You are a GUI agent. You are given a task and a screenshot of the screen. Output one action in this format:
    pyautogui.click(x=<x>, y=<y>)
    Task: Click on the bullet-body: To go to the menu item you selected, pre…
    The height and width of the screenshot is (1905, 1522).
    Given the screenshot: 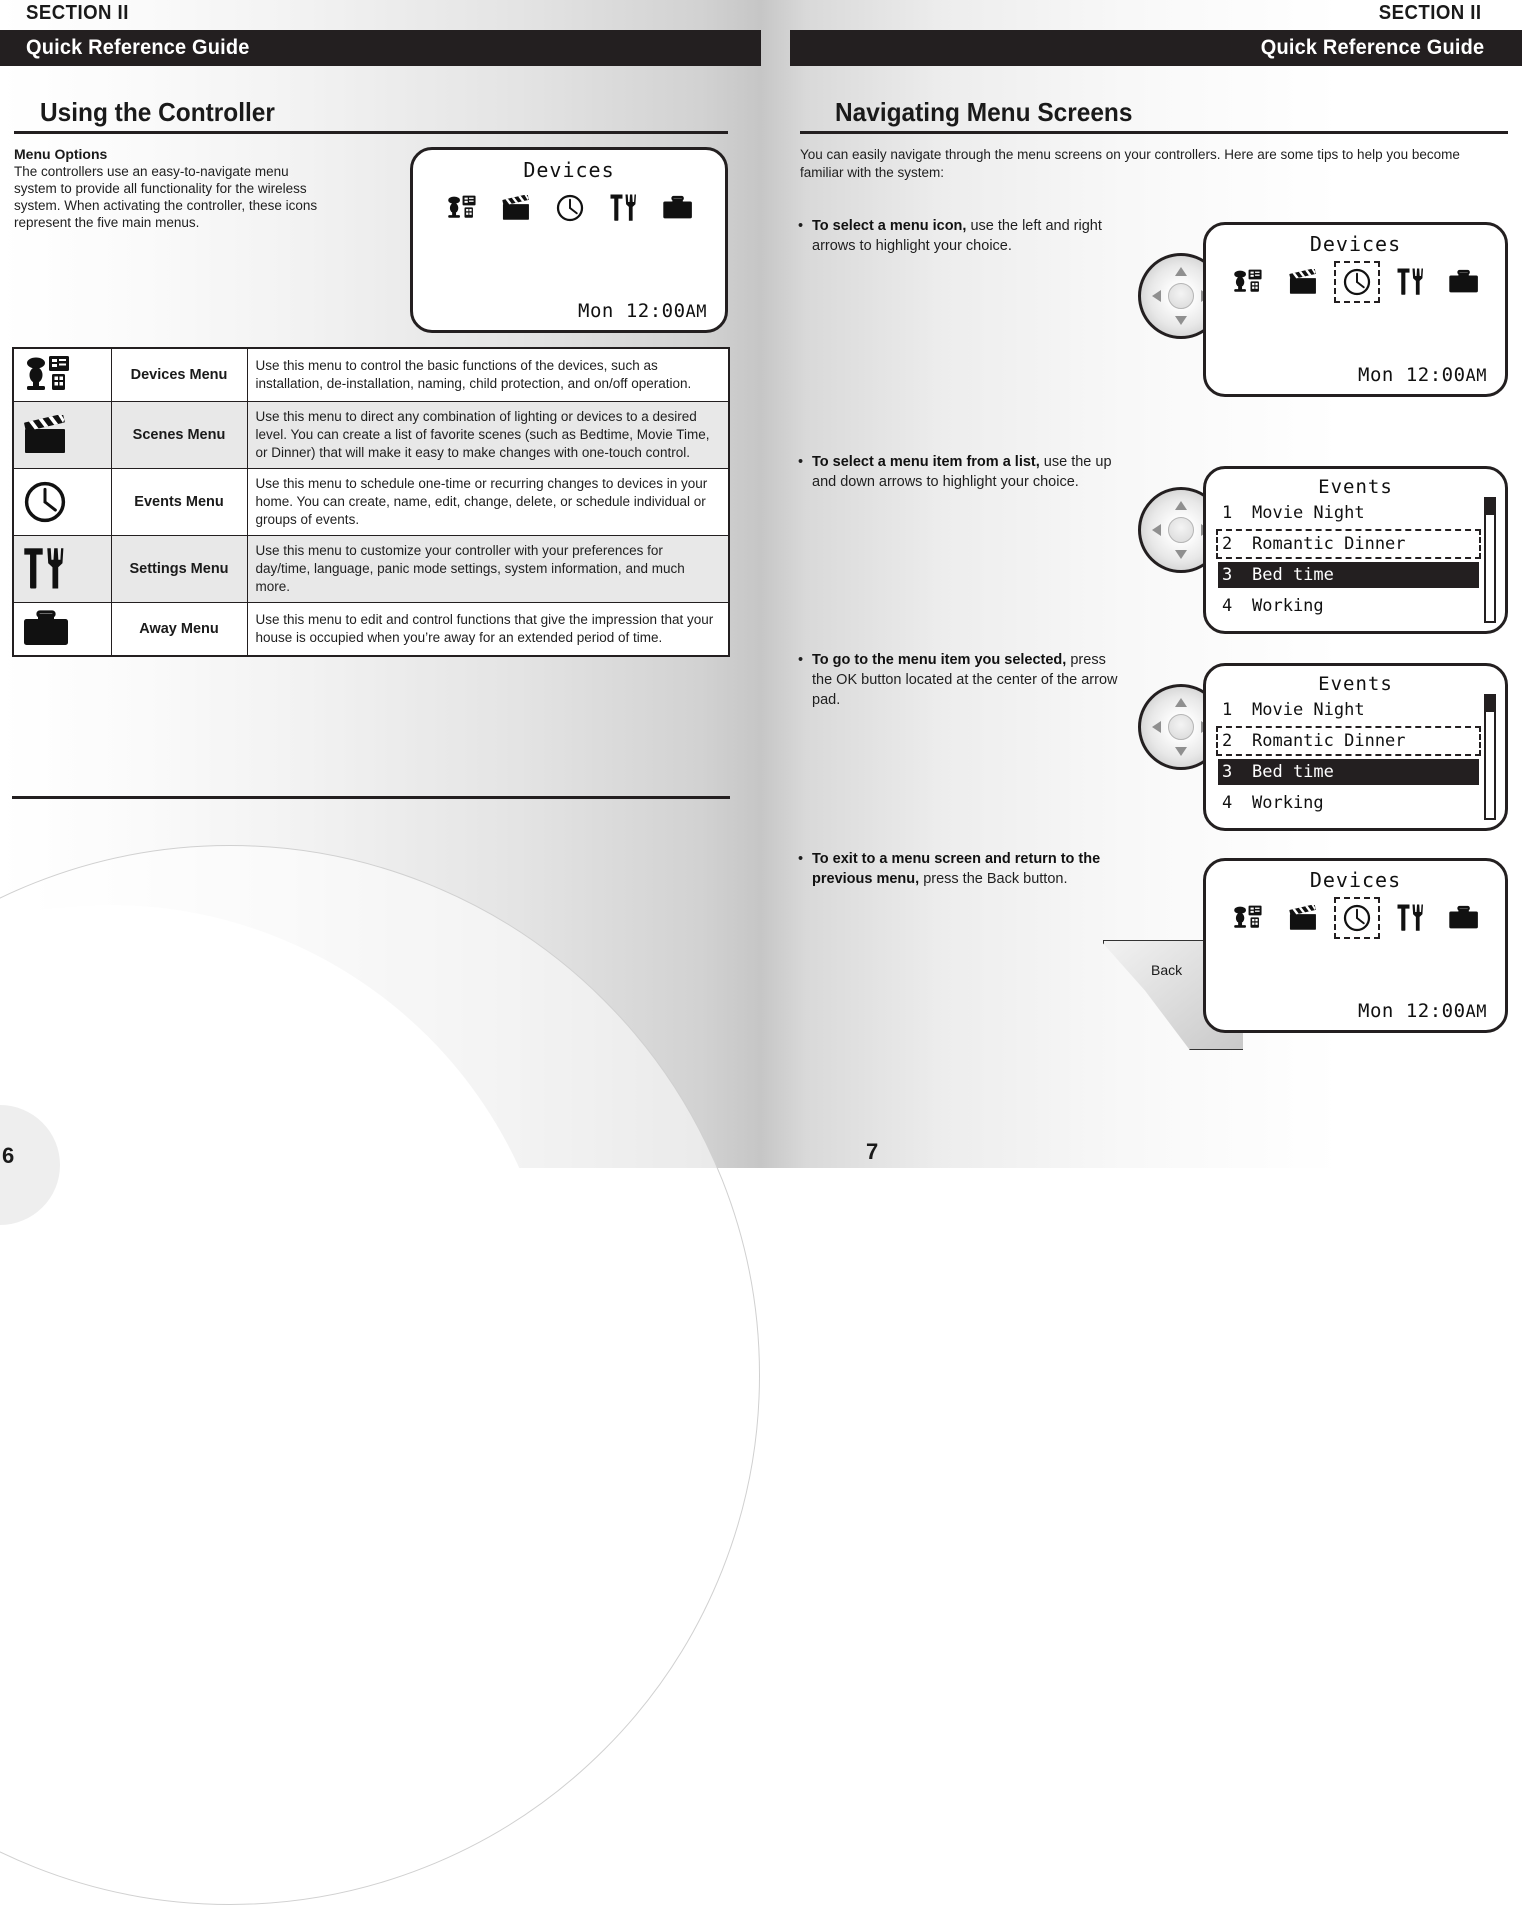 What is the action you would take?
    pyautogui.click(x=970, y=680)
    